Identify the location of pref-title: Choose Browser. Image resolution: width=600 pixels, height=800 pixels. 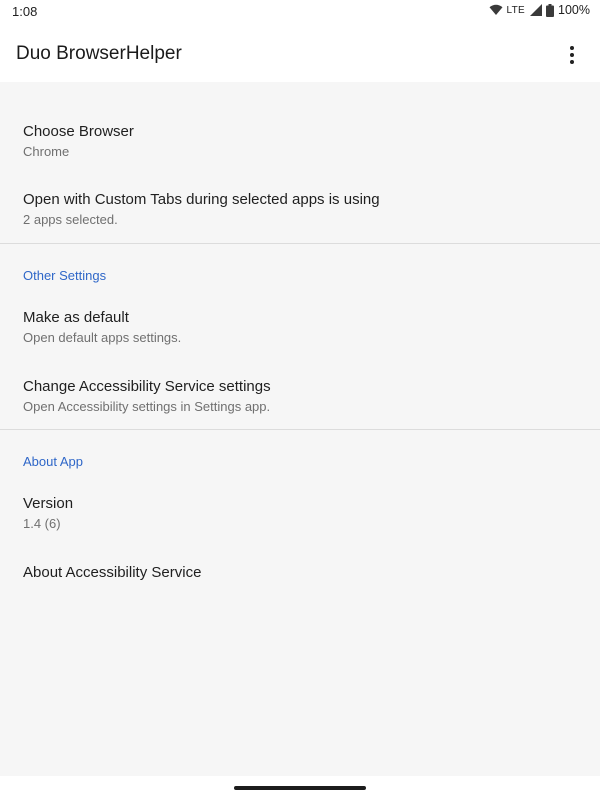
(78, 131).